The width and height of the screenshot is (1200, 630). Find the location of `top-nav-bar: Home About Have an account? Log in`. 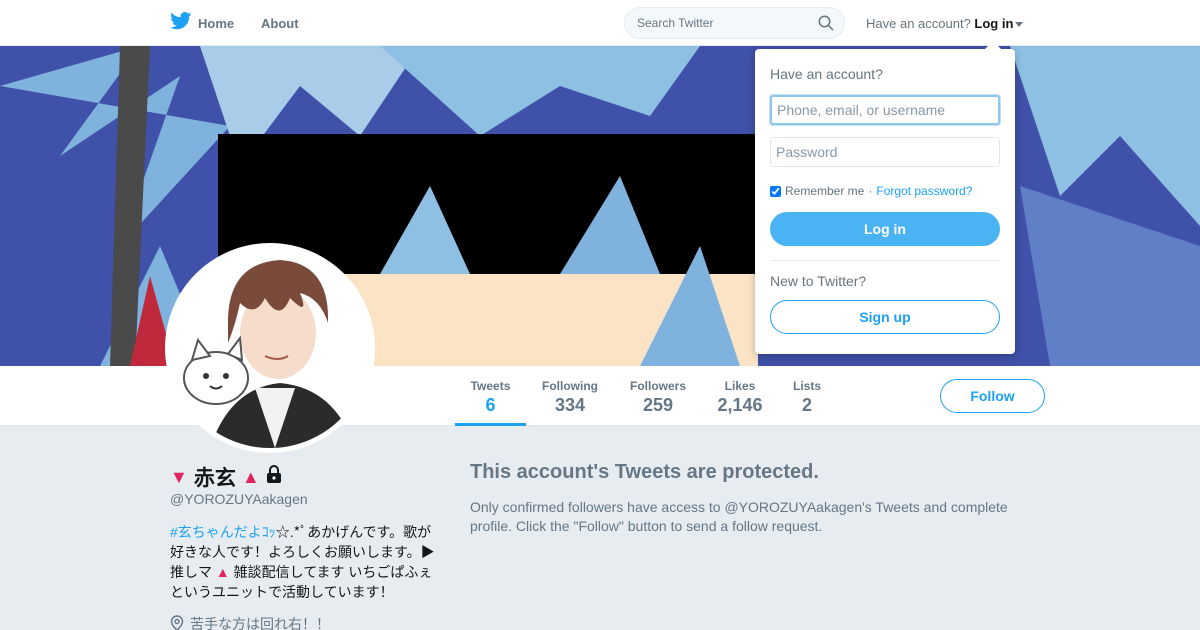

top-nav-bar: Home About Have an account? Log in is located at coordinates (600, 23).